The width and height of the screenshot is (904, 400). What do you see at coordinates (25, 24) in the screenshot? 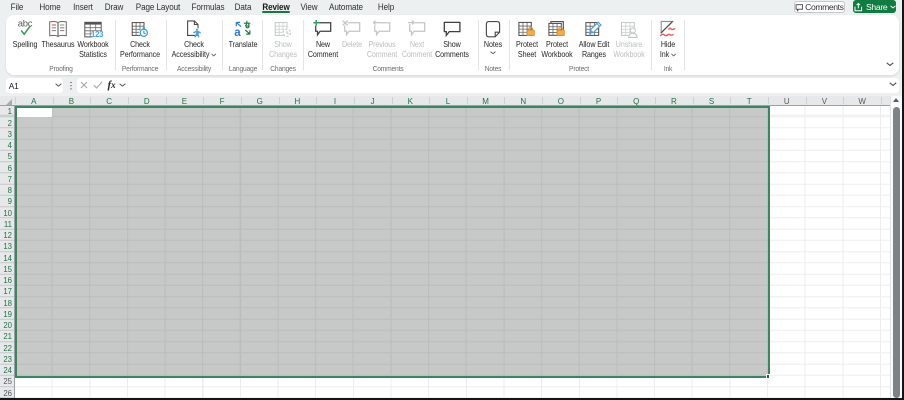
I see `svg-text: abc` at bounding box center [25, 24].